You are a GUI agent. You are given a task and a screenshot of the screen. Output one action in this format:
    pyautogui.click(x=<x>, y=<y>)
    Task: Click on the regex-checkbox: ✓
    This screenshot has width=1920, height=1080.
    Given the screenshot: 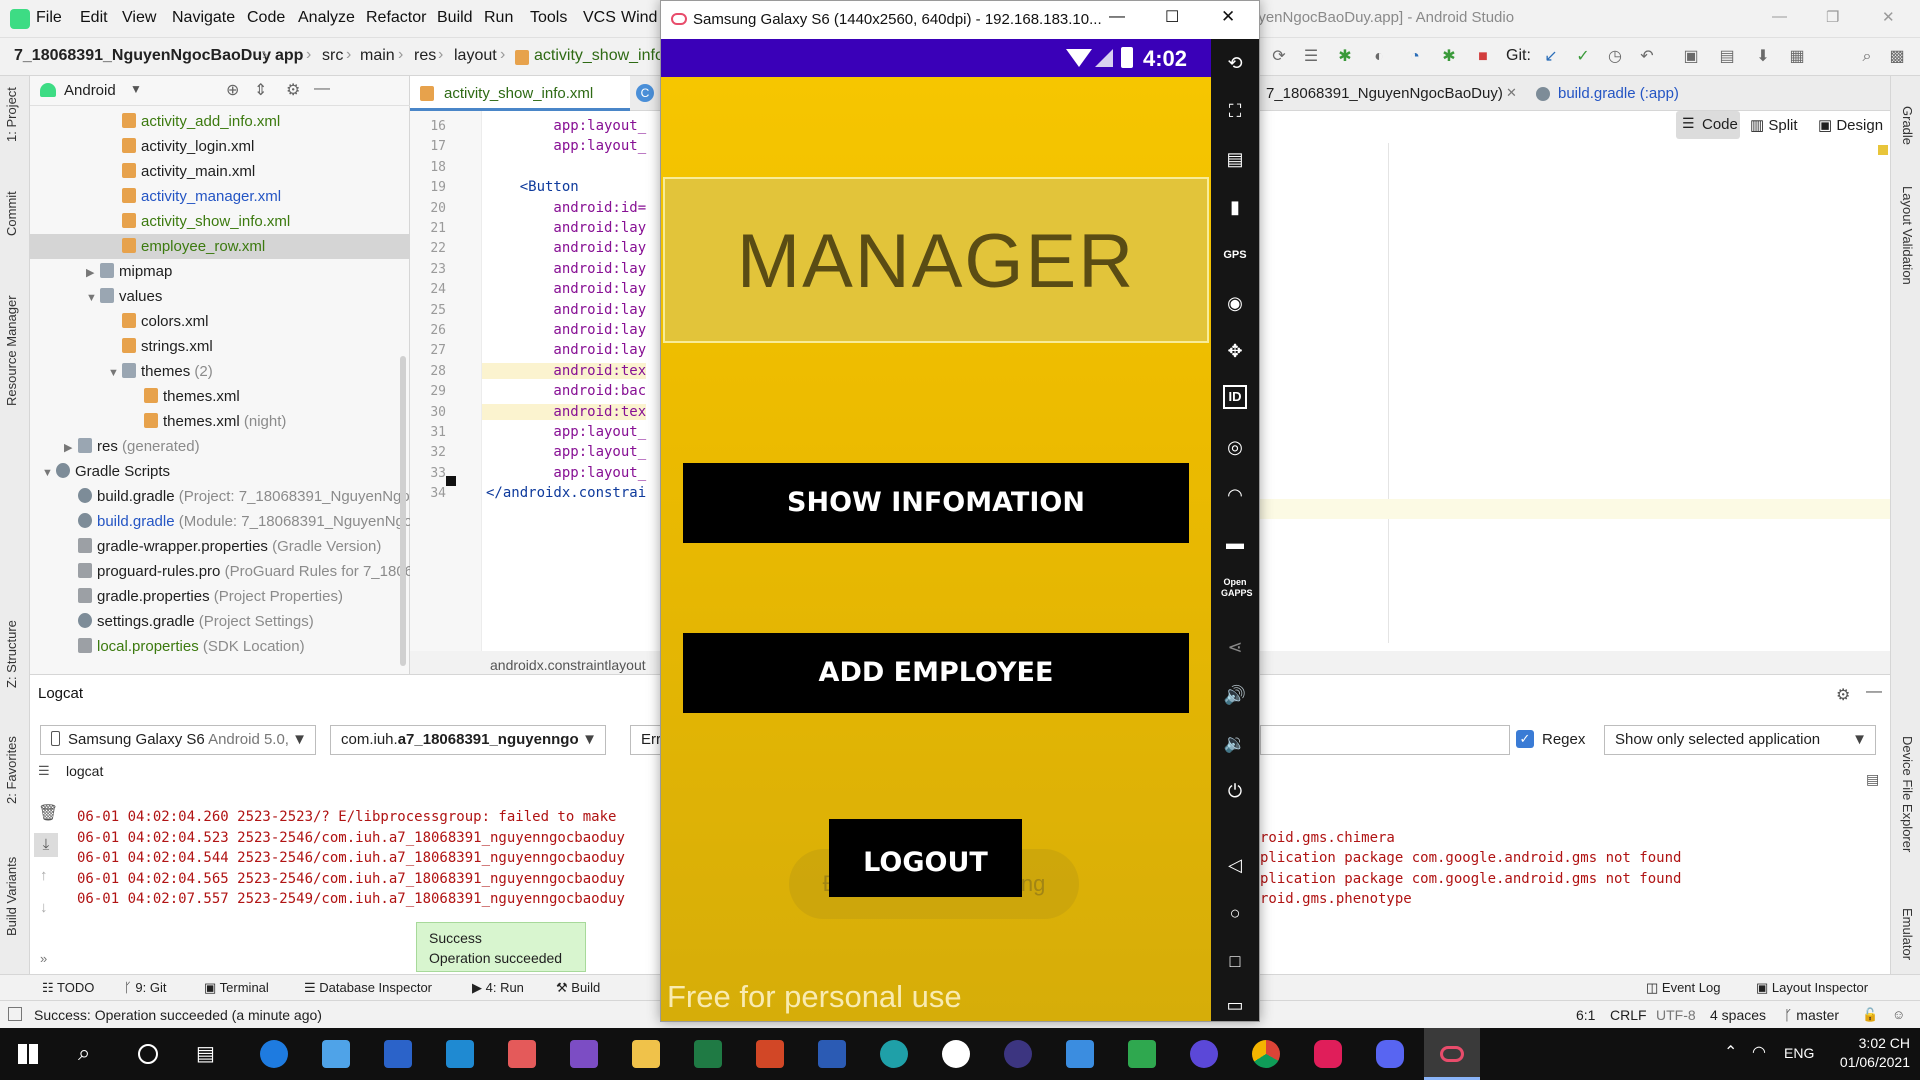 What is the action you would take?
    pyautogui.click(x=1525, y=739)
    